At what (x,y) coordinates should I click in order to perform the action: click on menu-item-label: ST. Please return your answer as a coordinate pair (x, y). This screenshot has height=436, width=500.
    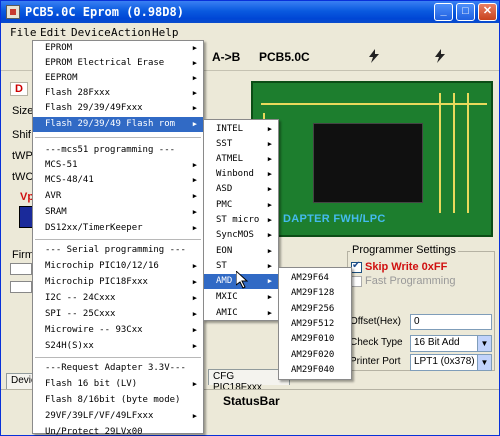
    Looking at the image, I should click on (221, 266).